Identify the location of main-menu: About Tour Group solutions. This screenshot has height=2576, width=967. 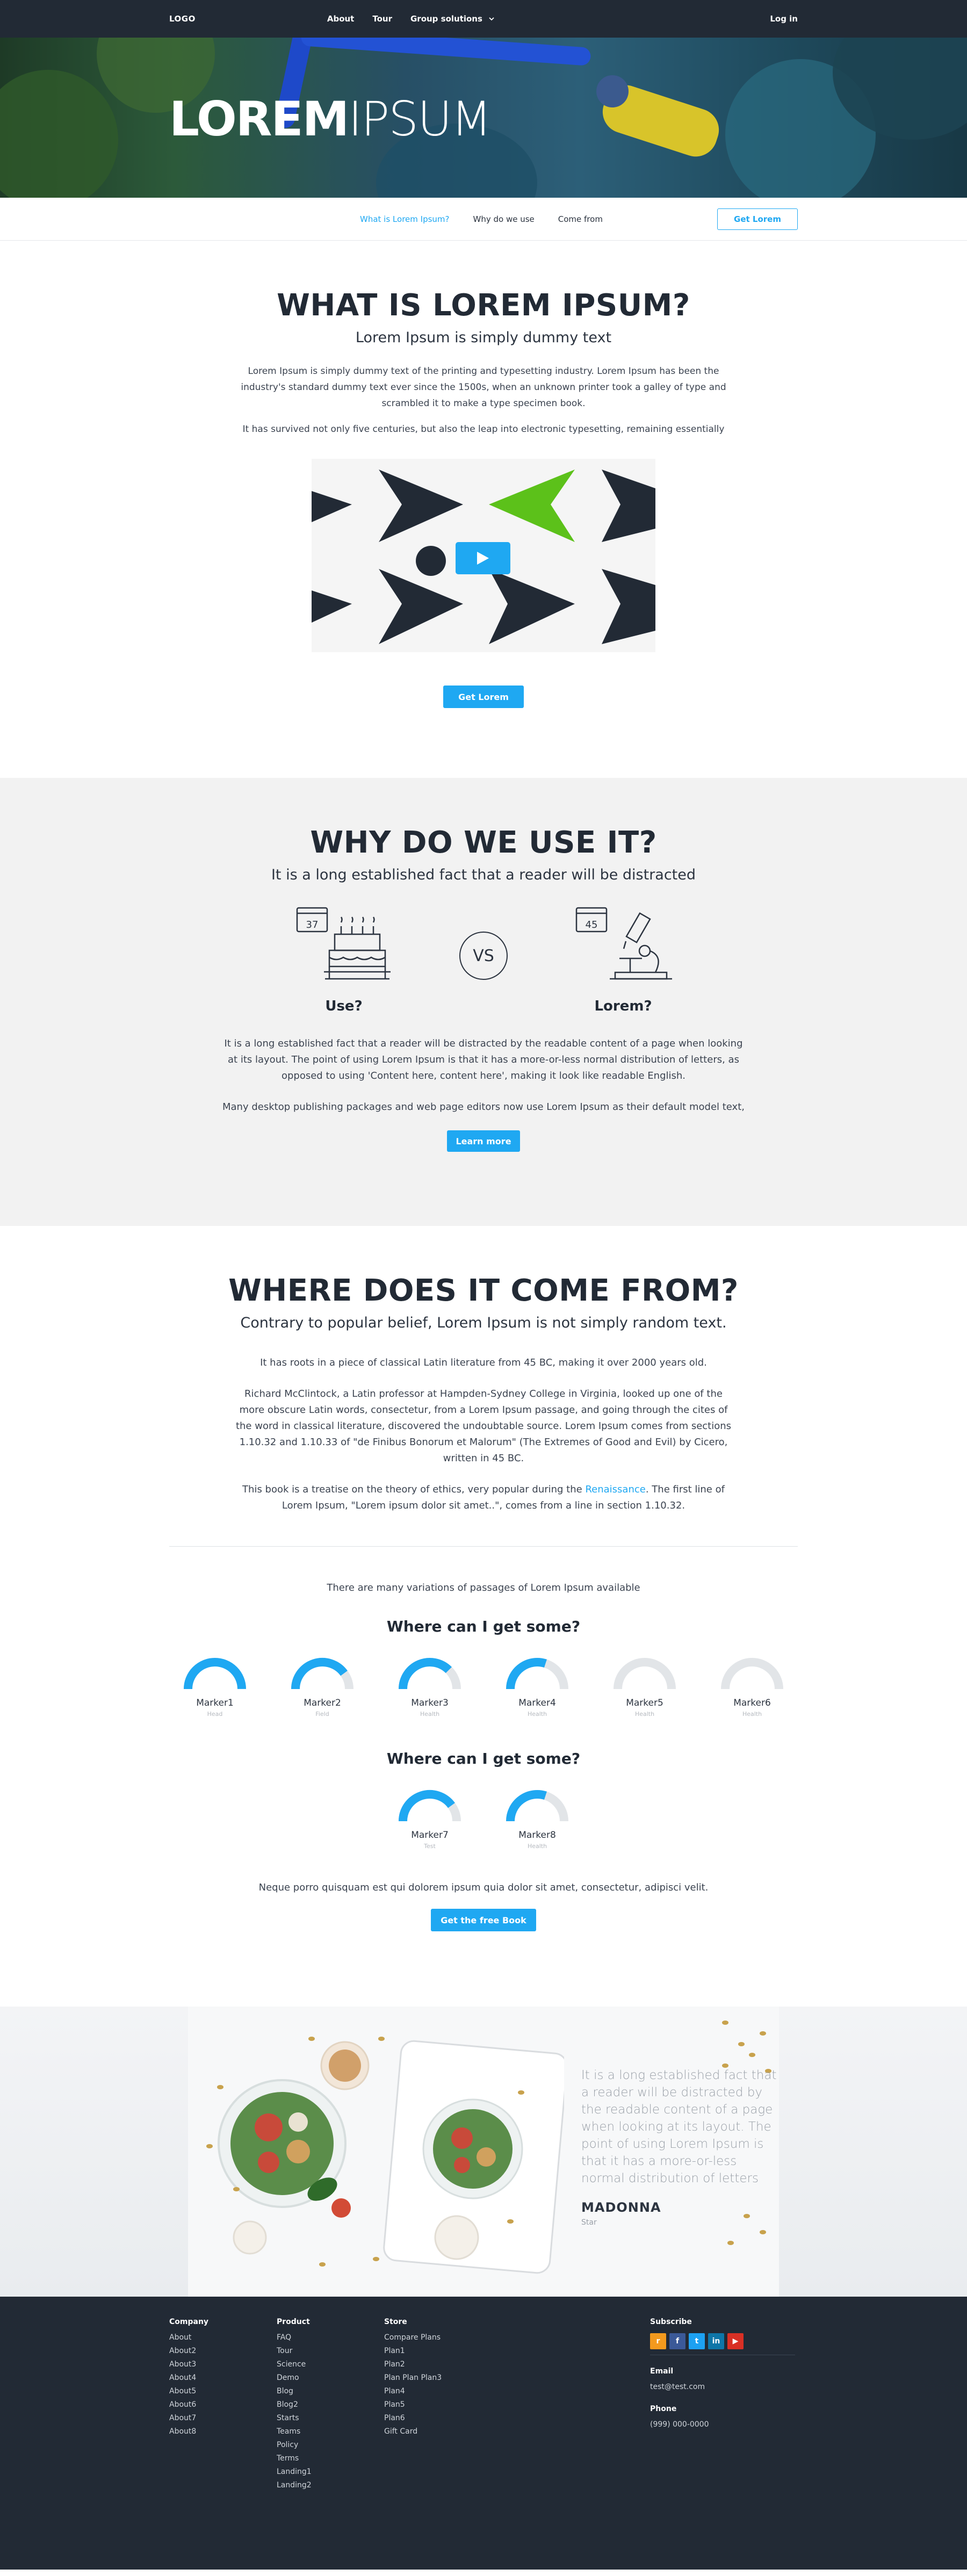
(411, 19).